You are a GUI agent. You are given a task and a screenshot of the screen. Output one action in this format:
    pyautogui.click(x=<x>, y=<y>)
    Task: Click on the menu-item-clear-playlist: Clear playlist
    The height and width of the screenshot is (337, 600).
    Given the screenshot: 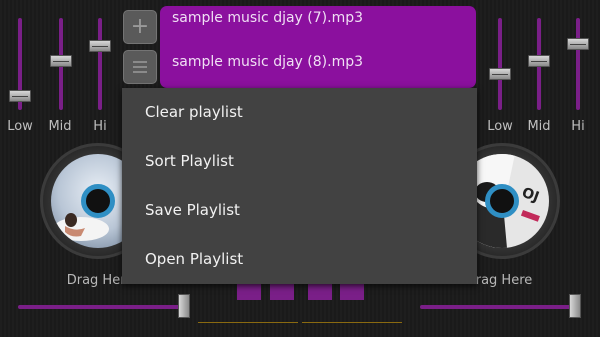 What is the action you would take?
    pyautogui.click(x=299, y=112)
    